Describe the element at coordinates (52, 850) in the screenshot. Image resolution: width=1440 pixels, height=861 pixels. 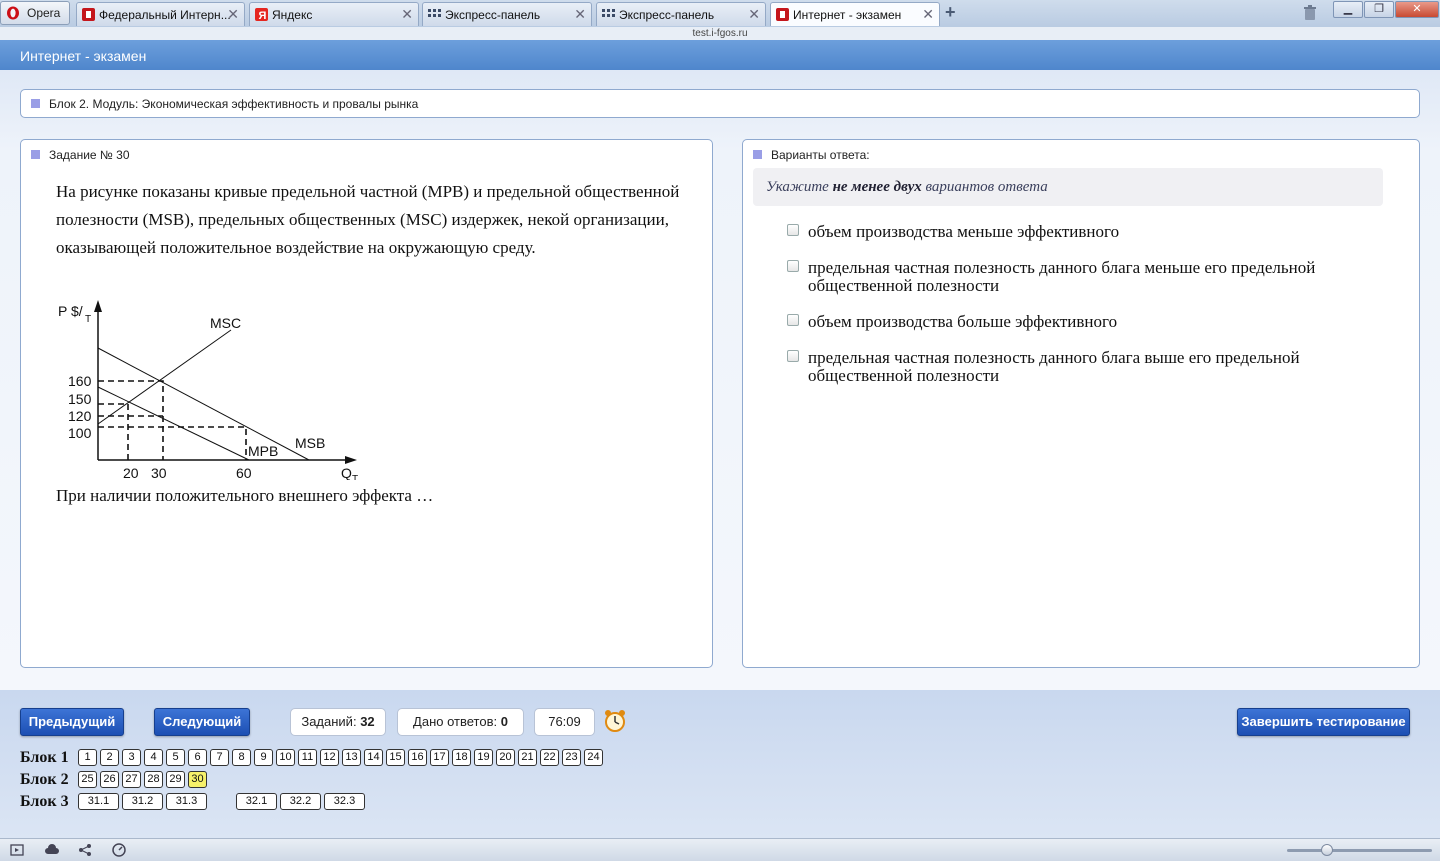
I see `cloud-icon` at that location.